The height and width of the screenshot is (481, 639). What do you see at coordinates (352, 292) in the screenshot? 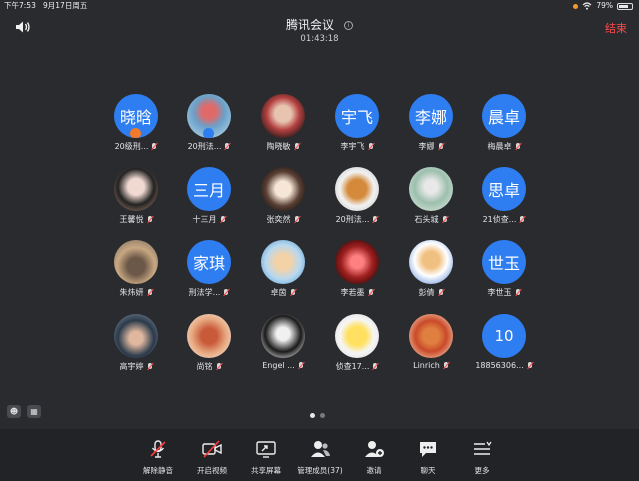
I see `participant-name: 李若墨` at bounding box center [352, 292].